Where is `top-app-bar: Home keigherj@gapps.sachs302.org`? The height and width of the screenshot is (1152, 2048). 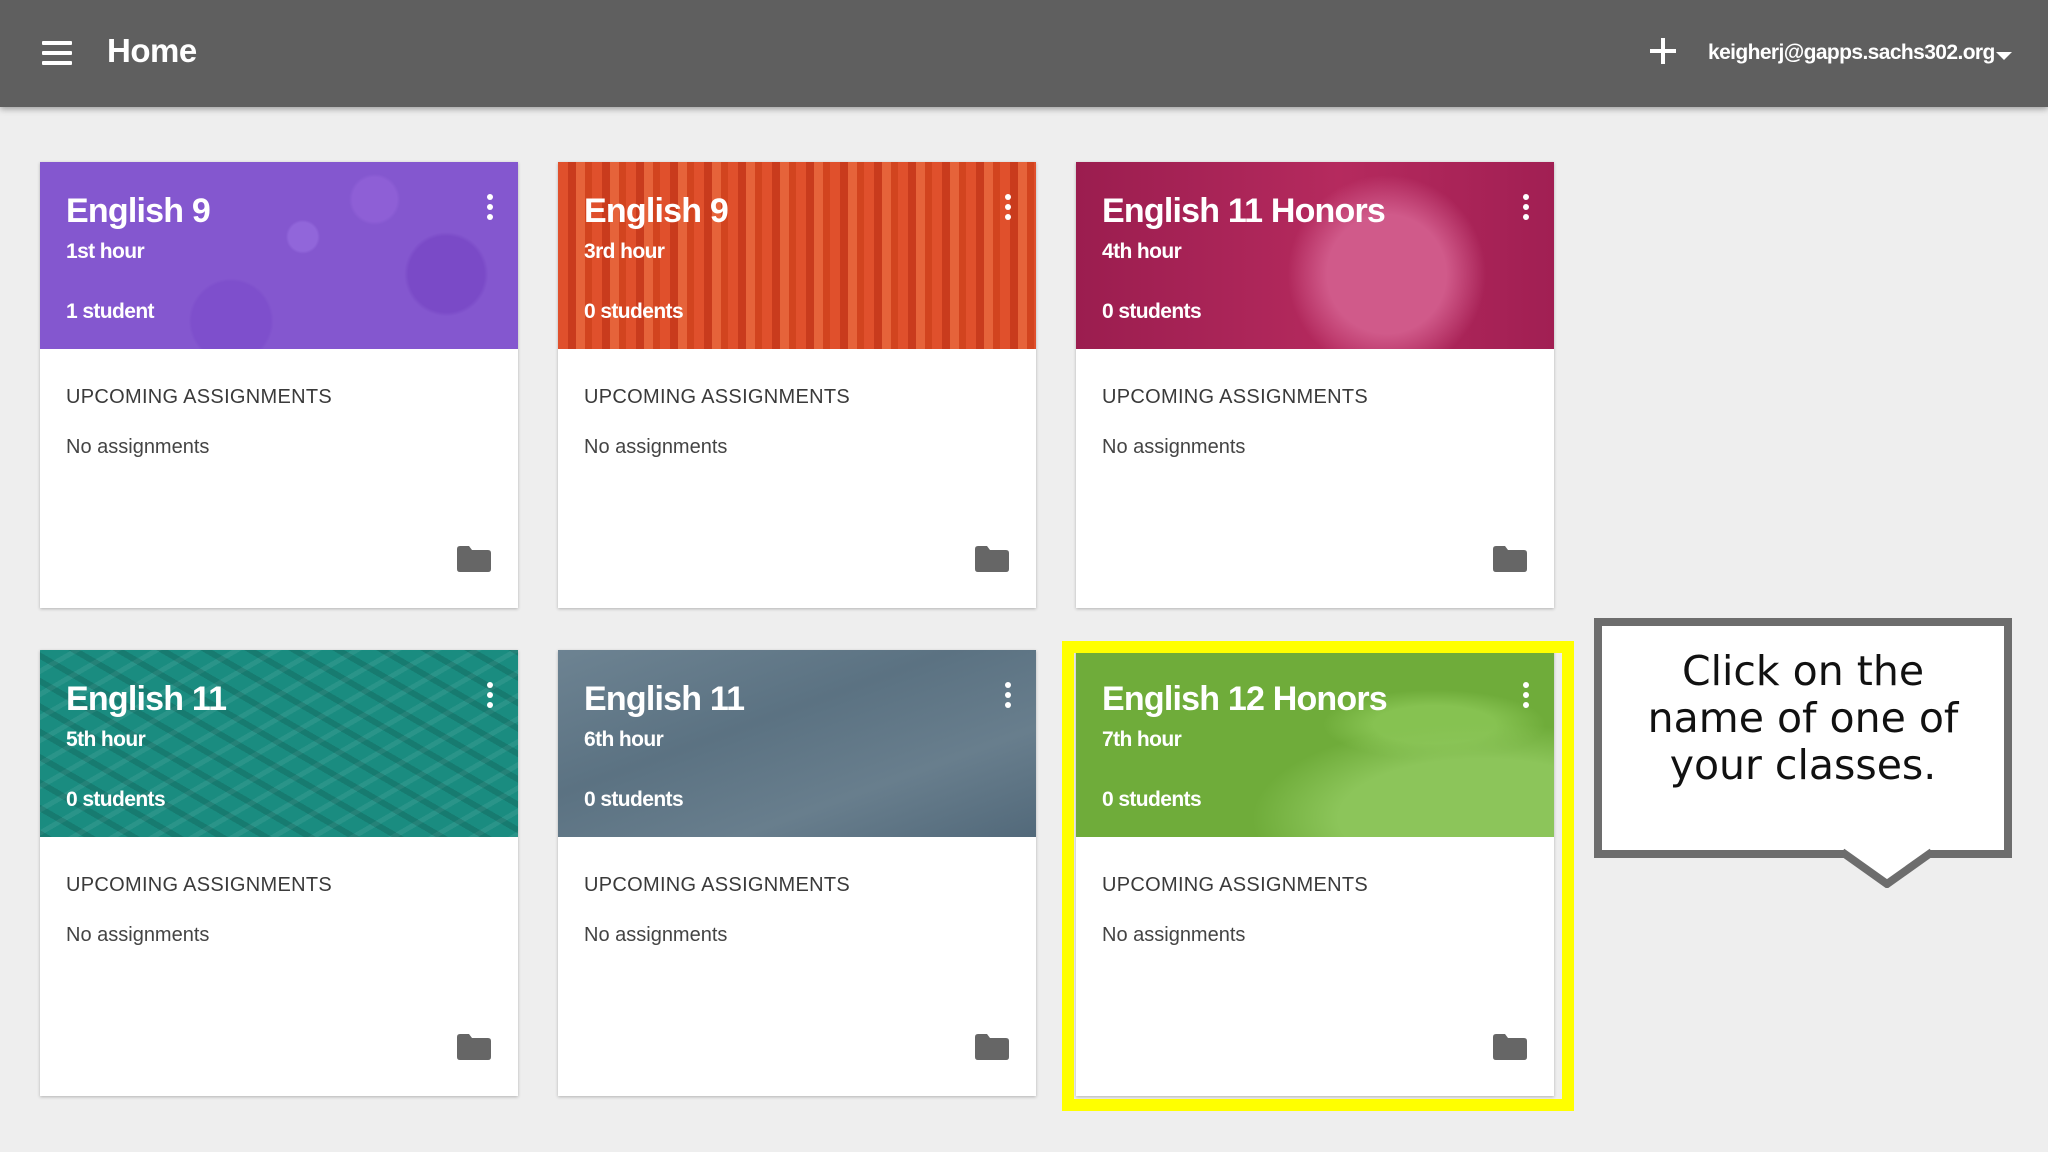 top-app-bar: Home keigherj@gapps.sachs302.org is located at coordinates (1024, 53).